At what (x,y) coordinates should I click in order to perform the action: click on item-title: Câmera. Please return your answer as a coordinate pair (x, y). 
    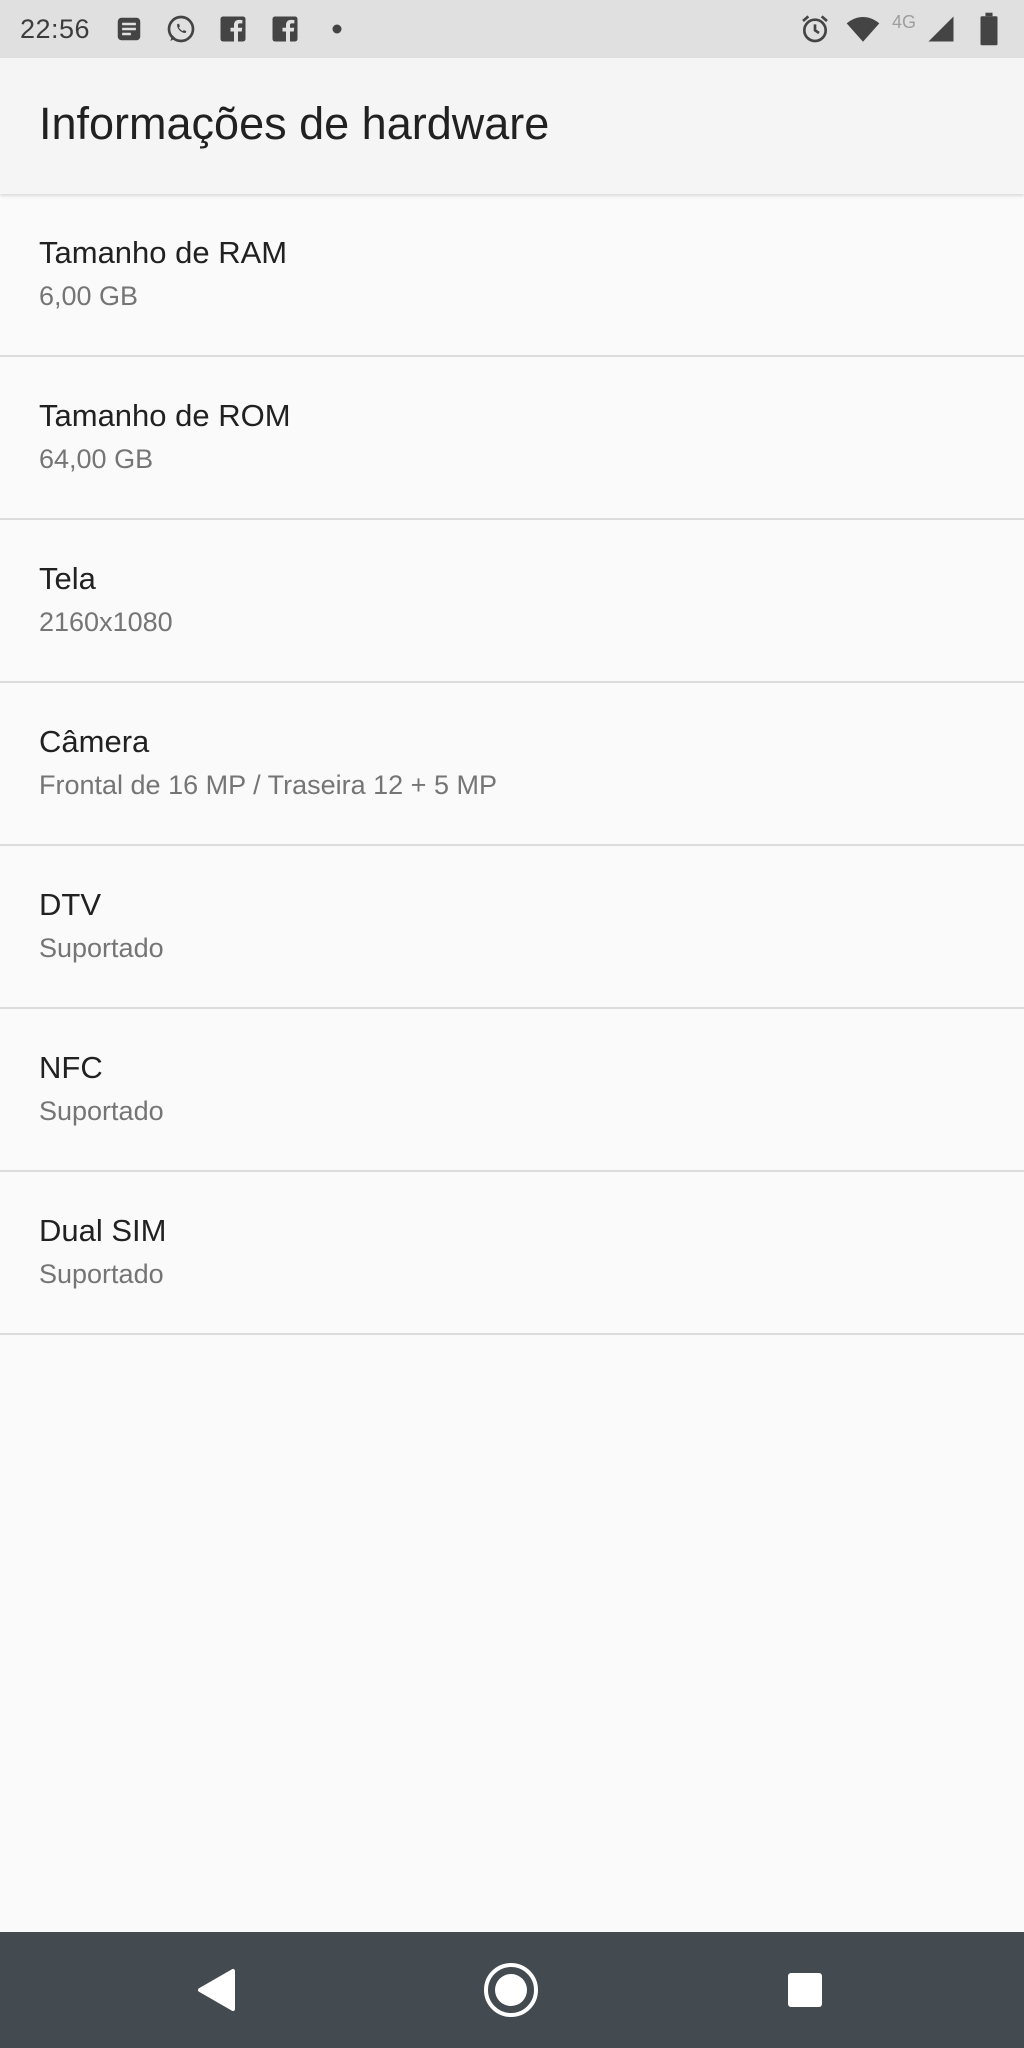
    Looking at the image, I should click on (94, 741).